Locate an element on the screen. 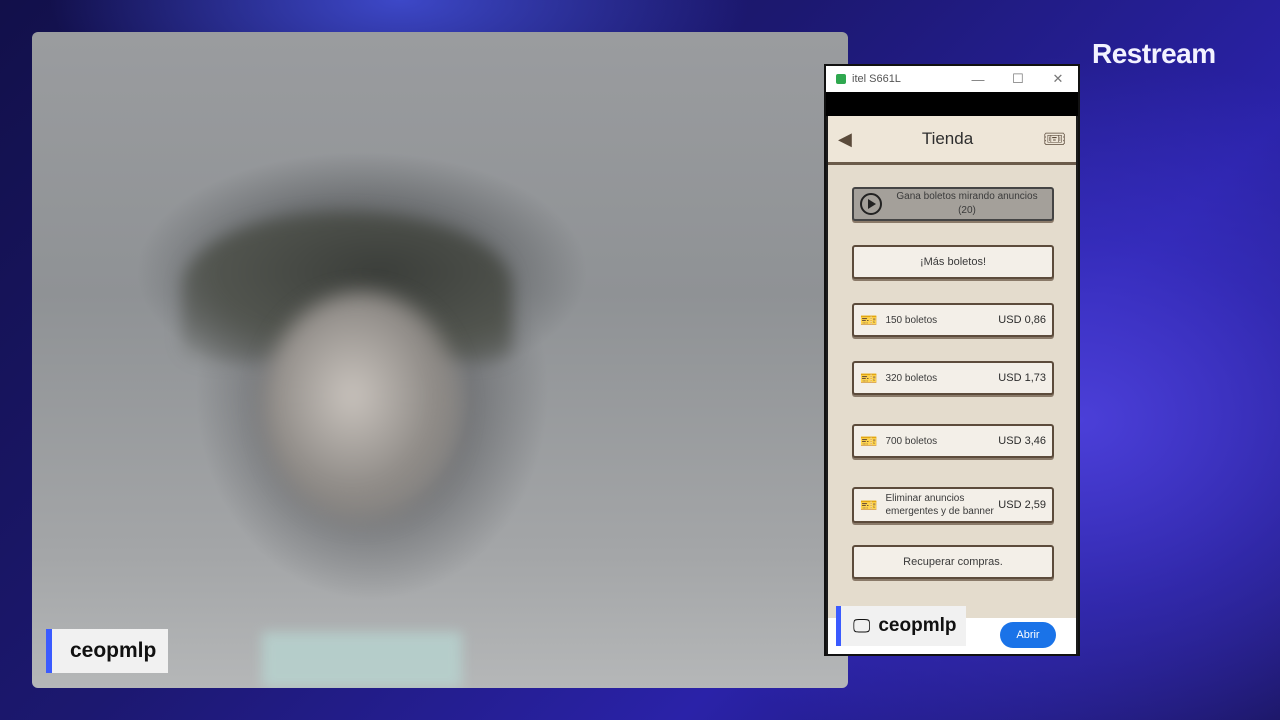 This screenshot has width=1280, height=720. buy-320-tickets-button: 🎫 320 boletos USD 1,73 is located at coordinates (953, 378).